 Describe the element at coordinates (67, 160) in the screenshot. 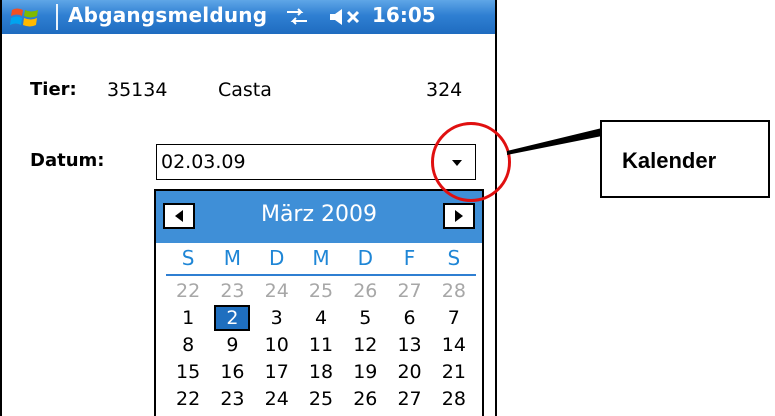

I see `datum-label: Datum:` at that location.